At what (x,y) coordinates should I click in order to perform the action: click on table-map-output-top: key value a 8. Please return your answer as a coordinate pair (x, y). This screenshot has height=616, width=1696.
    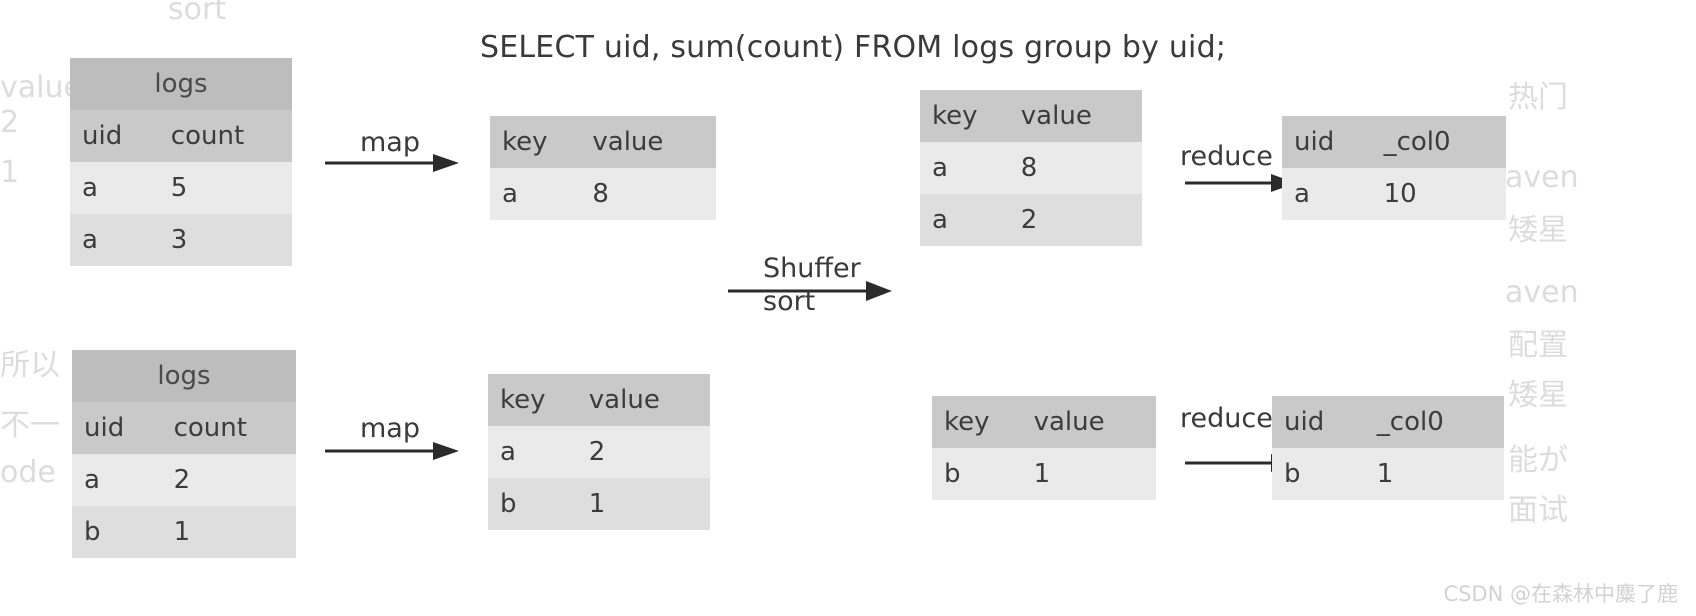
    Looking at the image, I should click on (603, 168).